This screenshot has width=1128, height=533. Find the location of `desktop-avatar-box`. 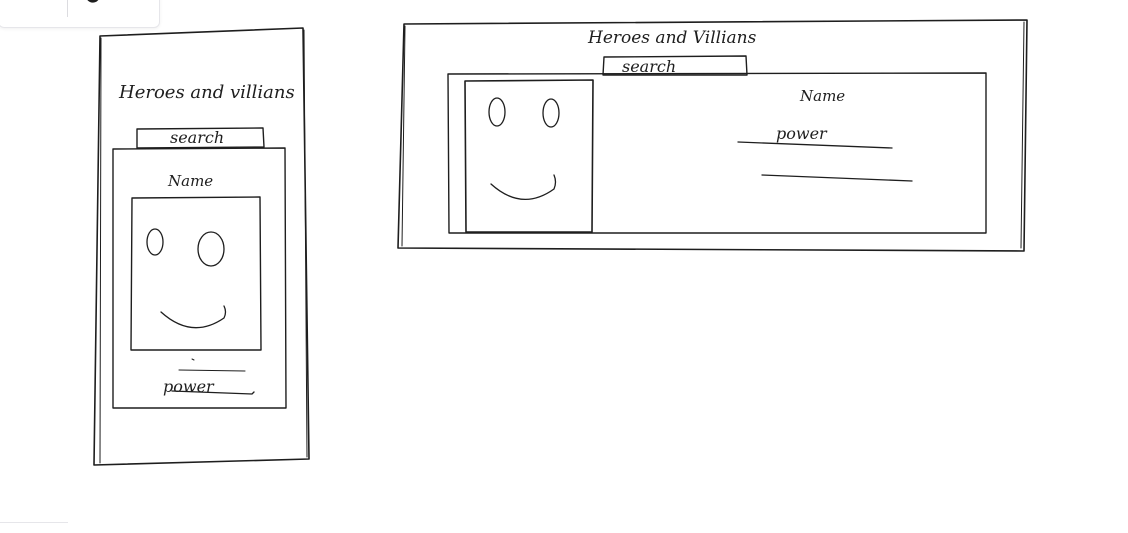

desktop-avatar-box is located at coordinates (529, 156).